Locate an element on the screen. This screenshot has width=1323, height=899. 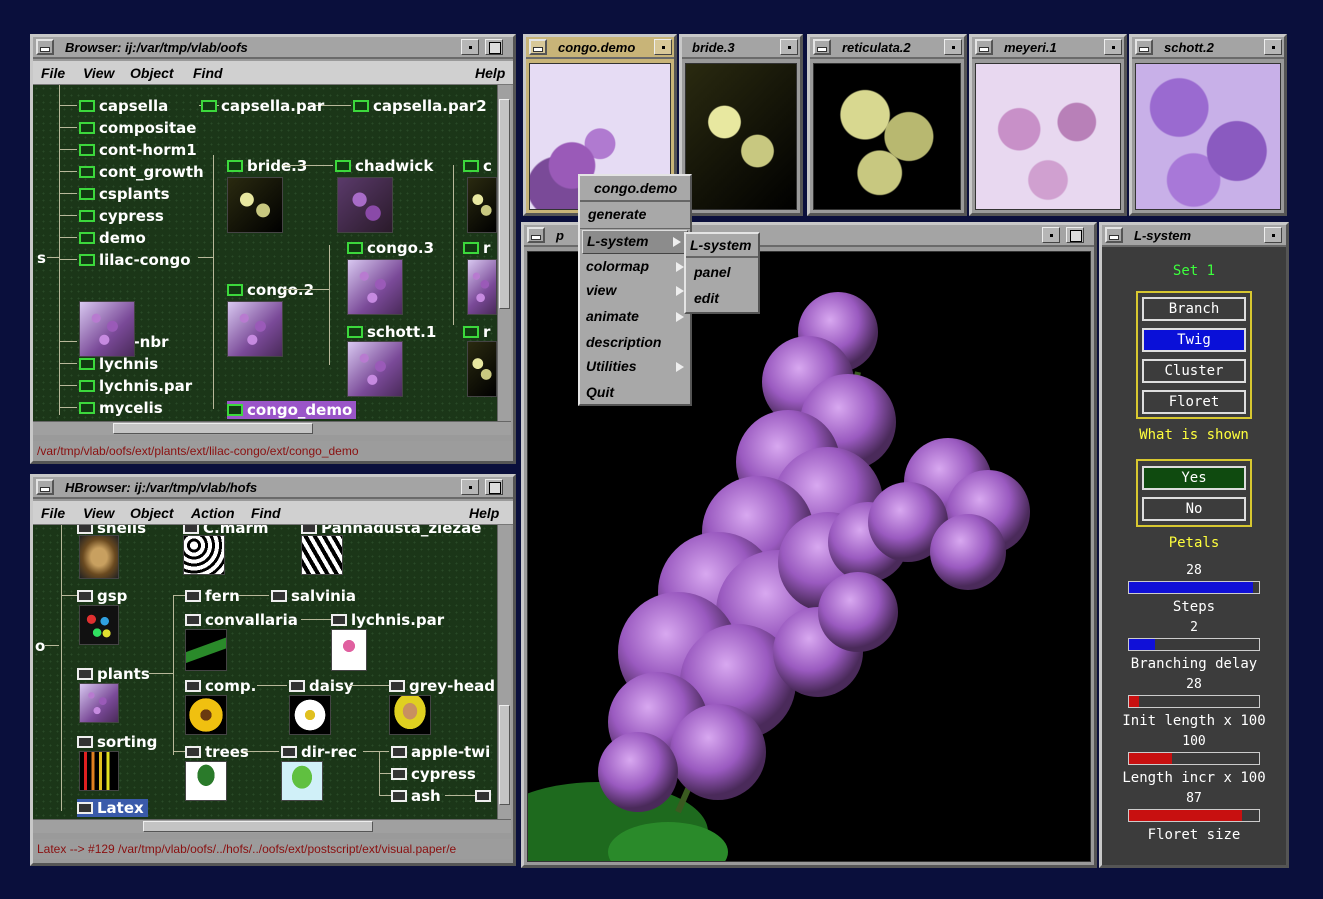
browser-horizontal-scrollbar is located at coordinates (272, 428).